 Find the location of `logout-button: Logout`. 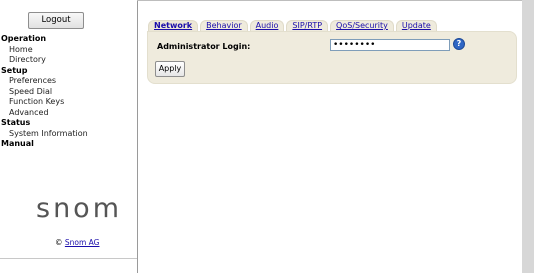

logout-button: Logout is located at coordinates (56, 20).